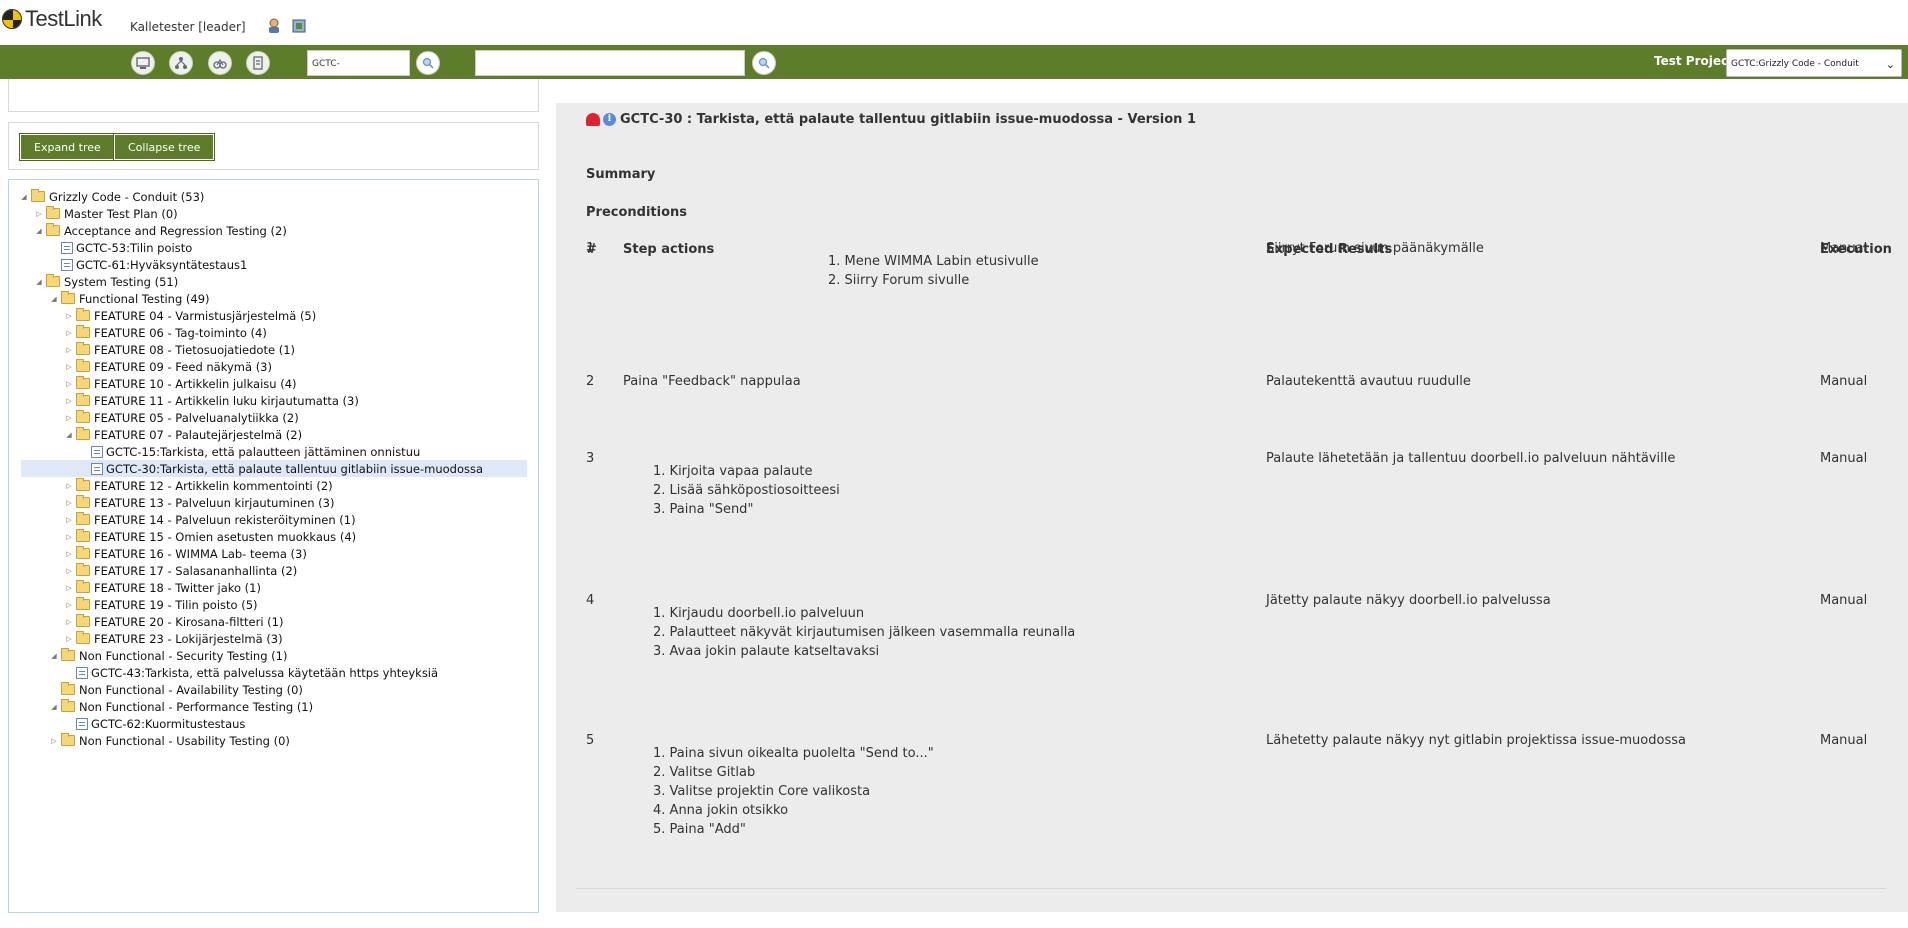 This screenshot has height=928, width=1908. I want to click on step-action-item: 3. Avaa jokin palaute katseltavaksi, so click(864, 651).